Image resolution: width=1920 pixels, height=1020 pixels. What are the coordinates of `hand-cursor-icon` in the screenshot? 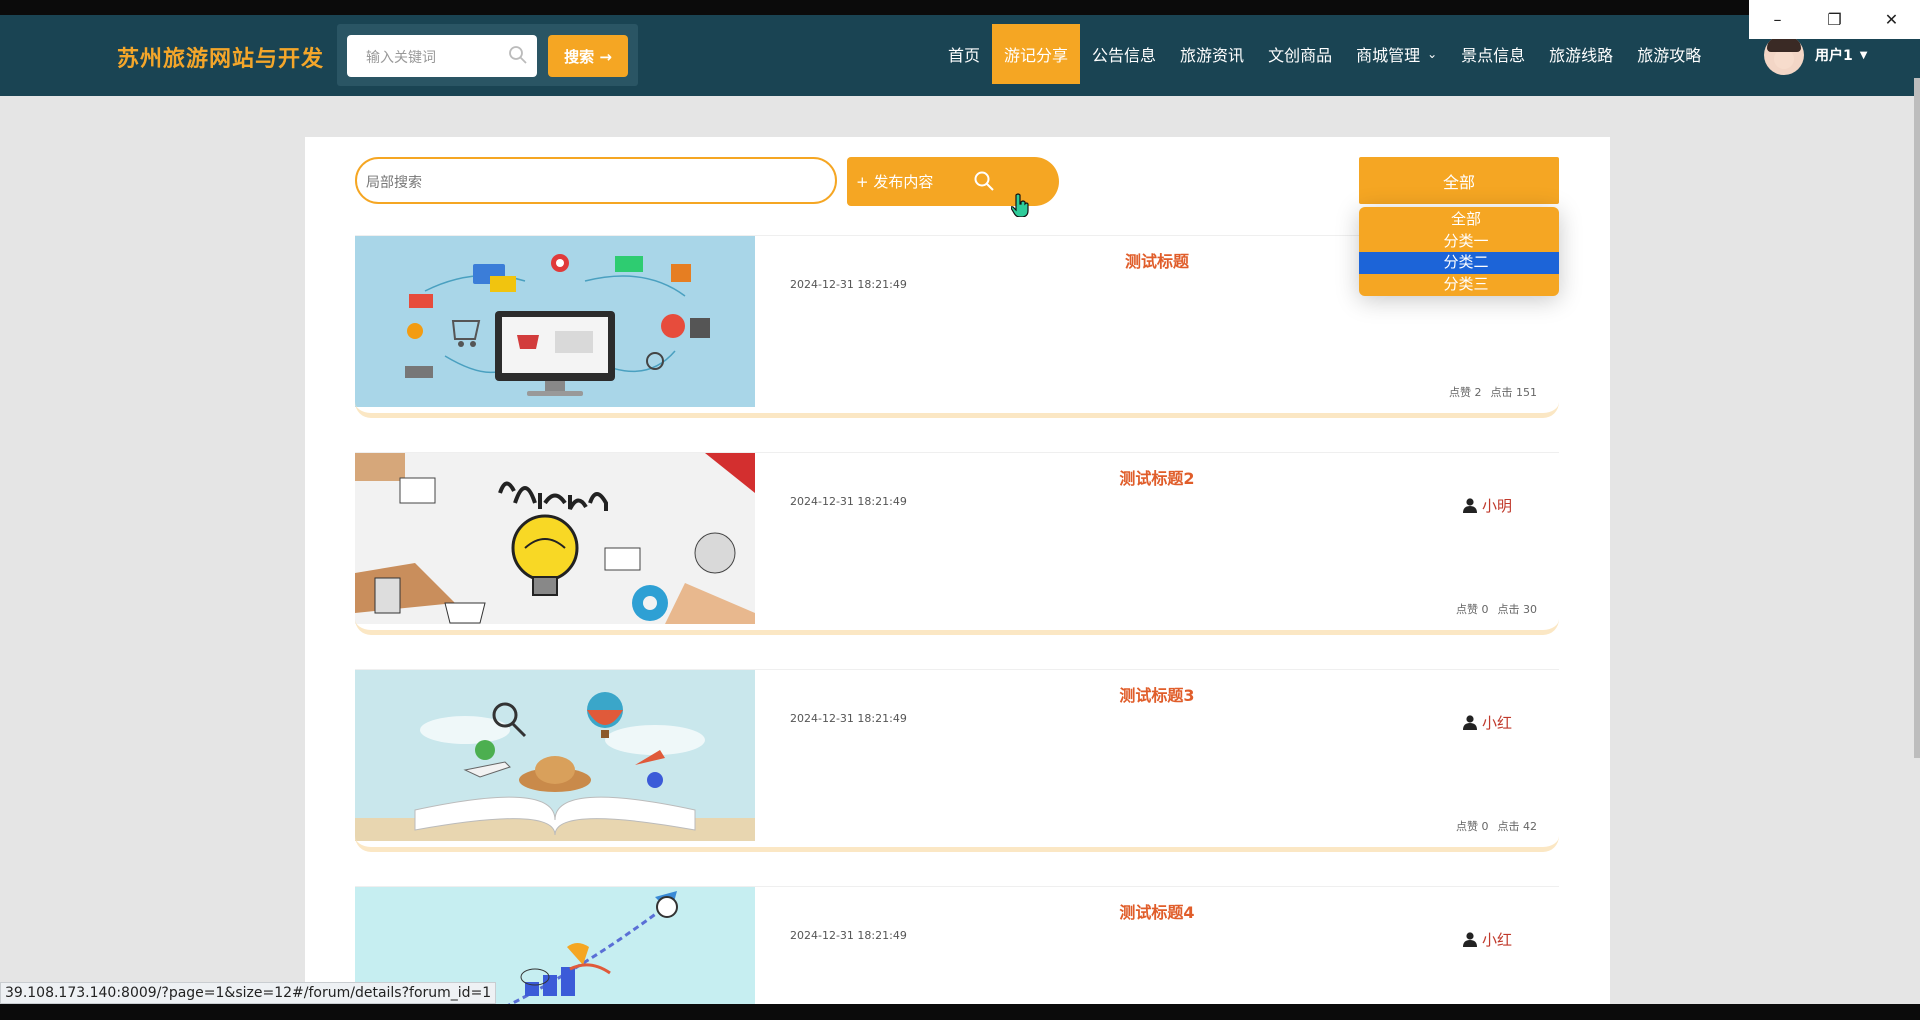 It's located at (1020, 205).